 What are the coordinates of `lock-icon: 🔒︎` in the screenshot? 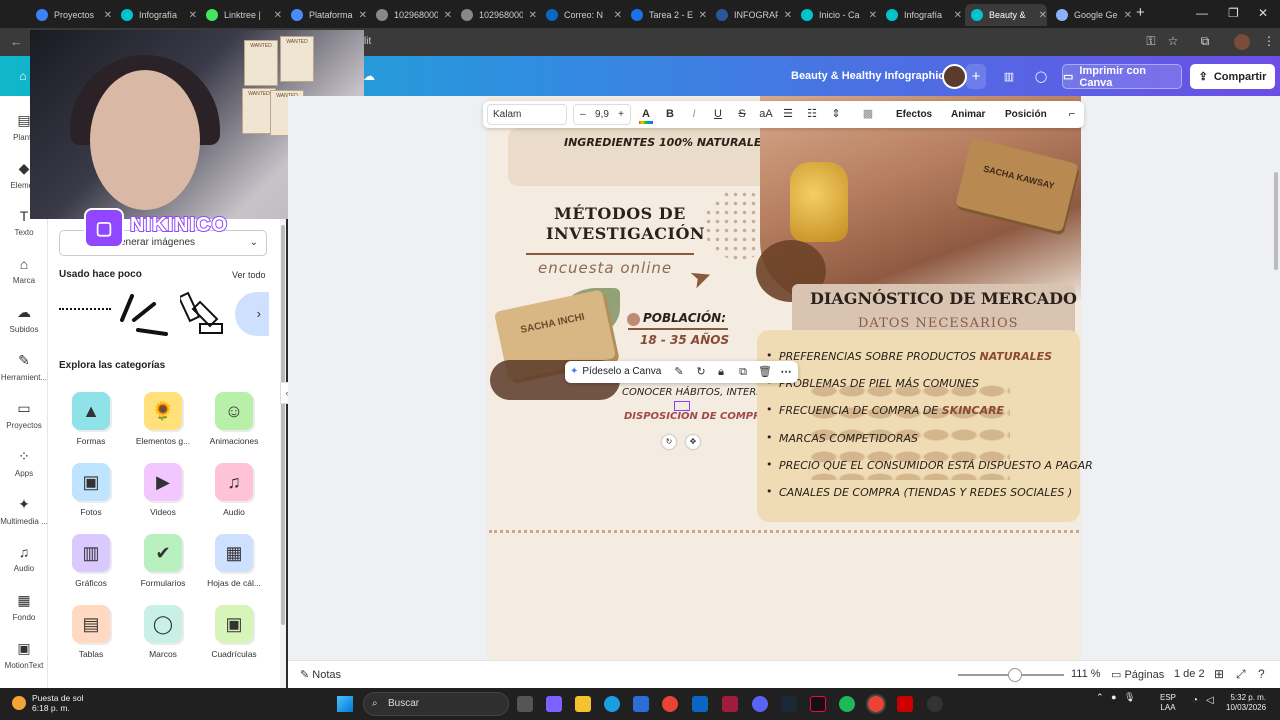 It's located at (721, 372).